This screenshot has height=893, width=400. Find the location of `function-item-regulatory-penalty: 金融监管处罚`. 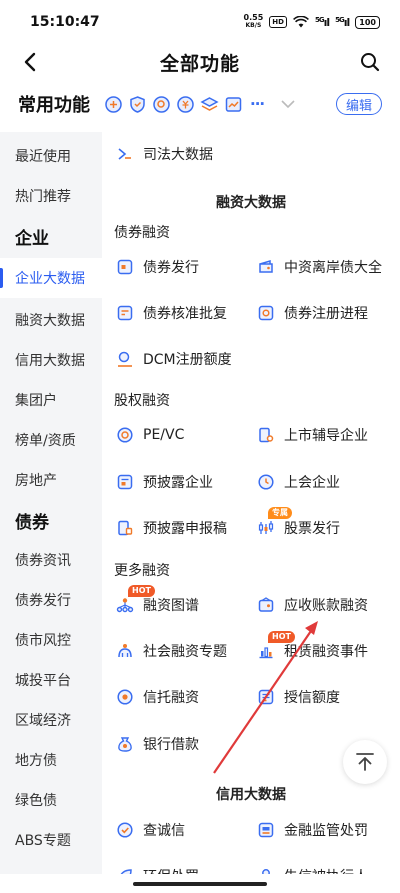

function-item-regulatory-penalty: 金融监管处罚 is located at coordinates (312, 830).